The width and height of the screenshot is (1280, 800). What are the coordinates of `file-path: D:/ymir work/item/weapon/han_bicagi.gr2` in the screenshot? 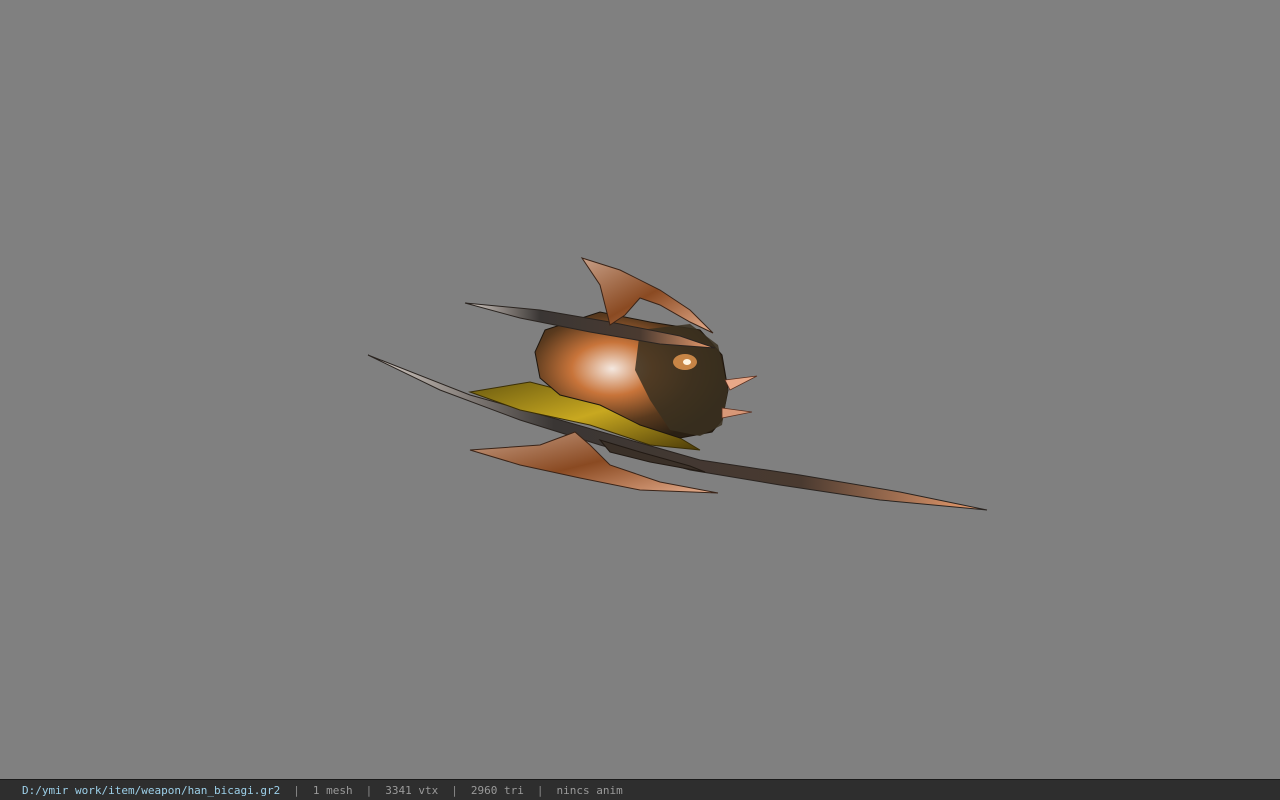 It's located at (151, 790).